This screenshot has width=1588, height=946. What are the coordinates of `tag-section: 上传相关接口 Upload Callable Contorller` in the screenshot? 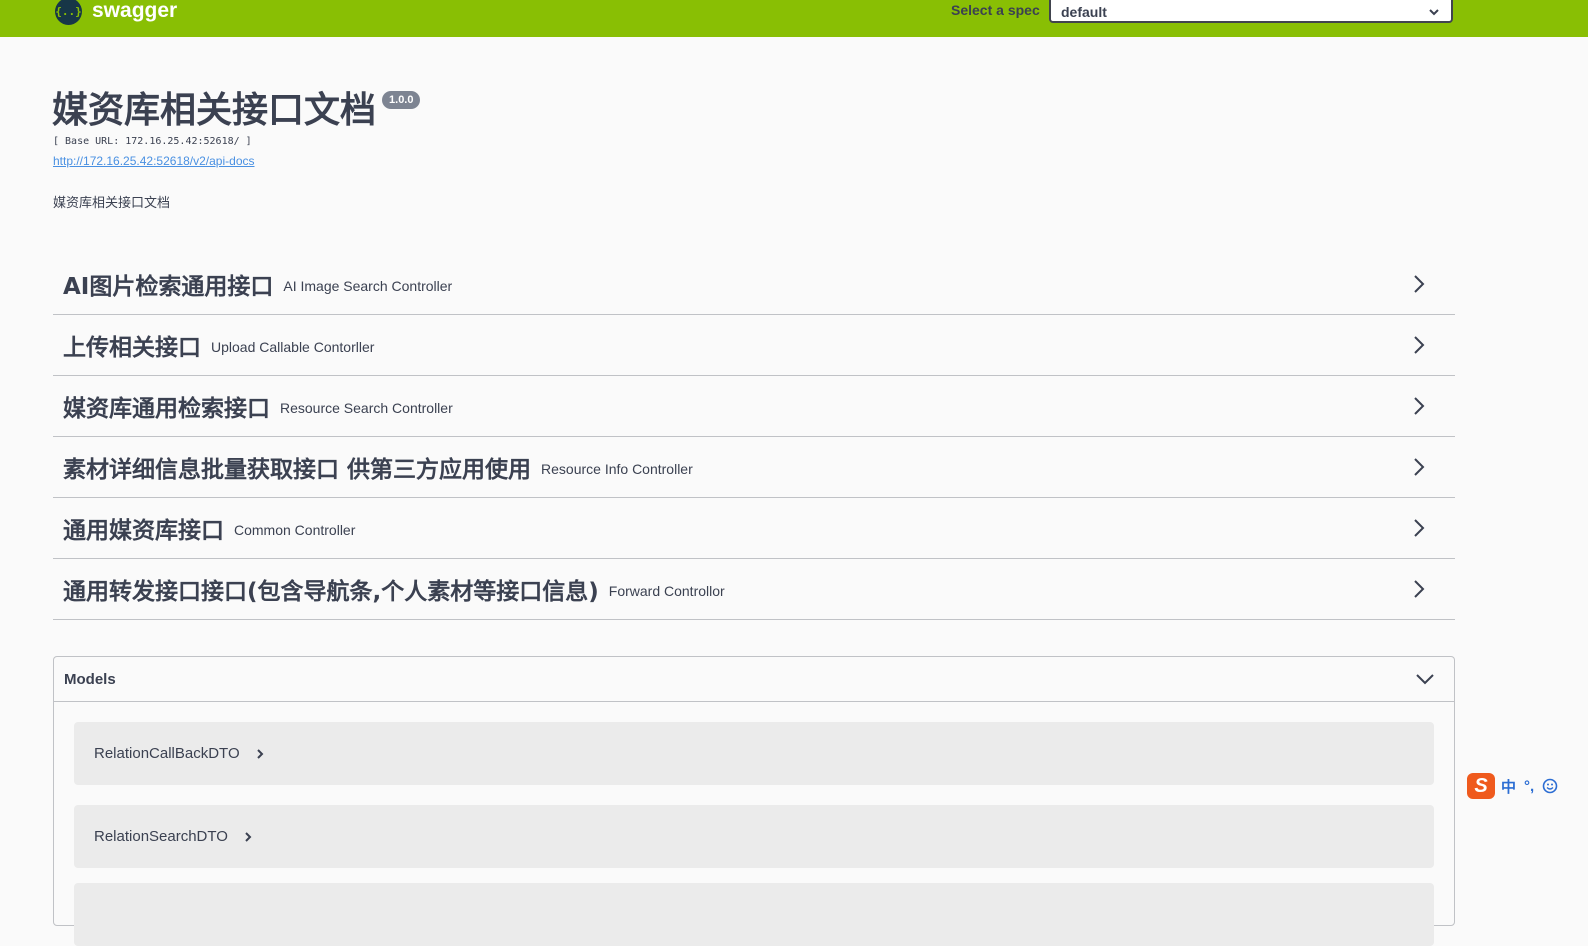 It's located at (754, 345).